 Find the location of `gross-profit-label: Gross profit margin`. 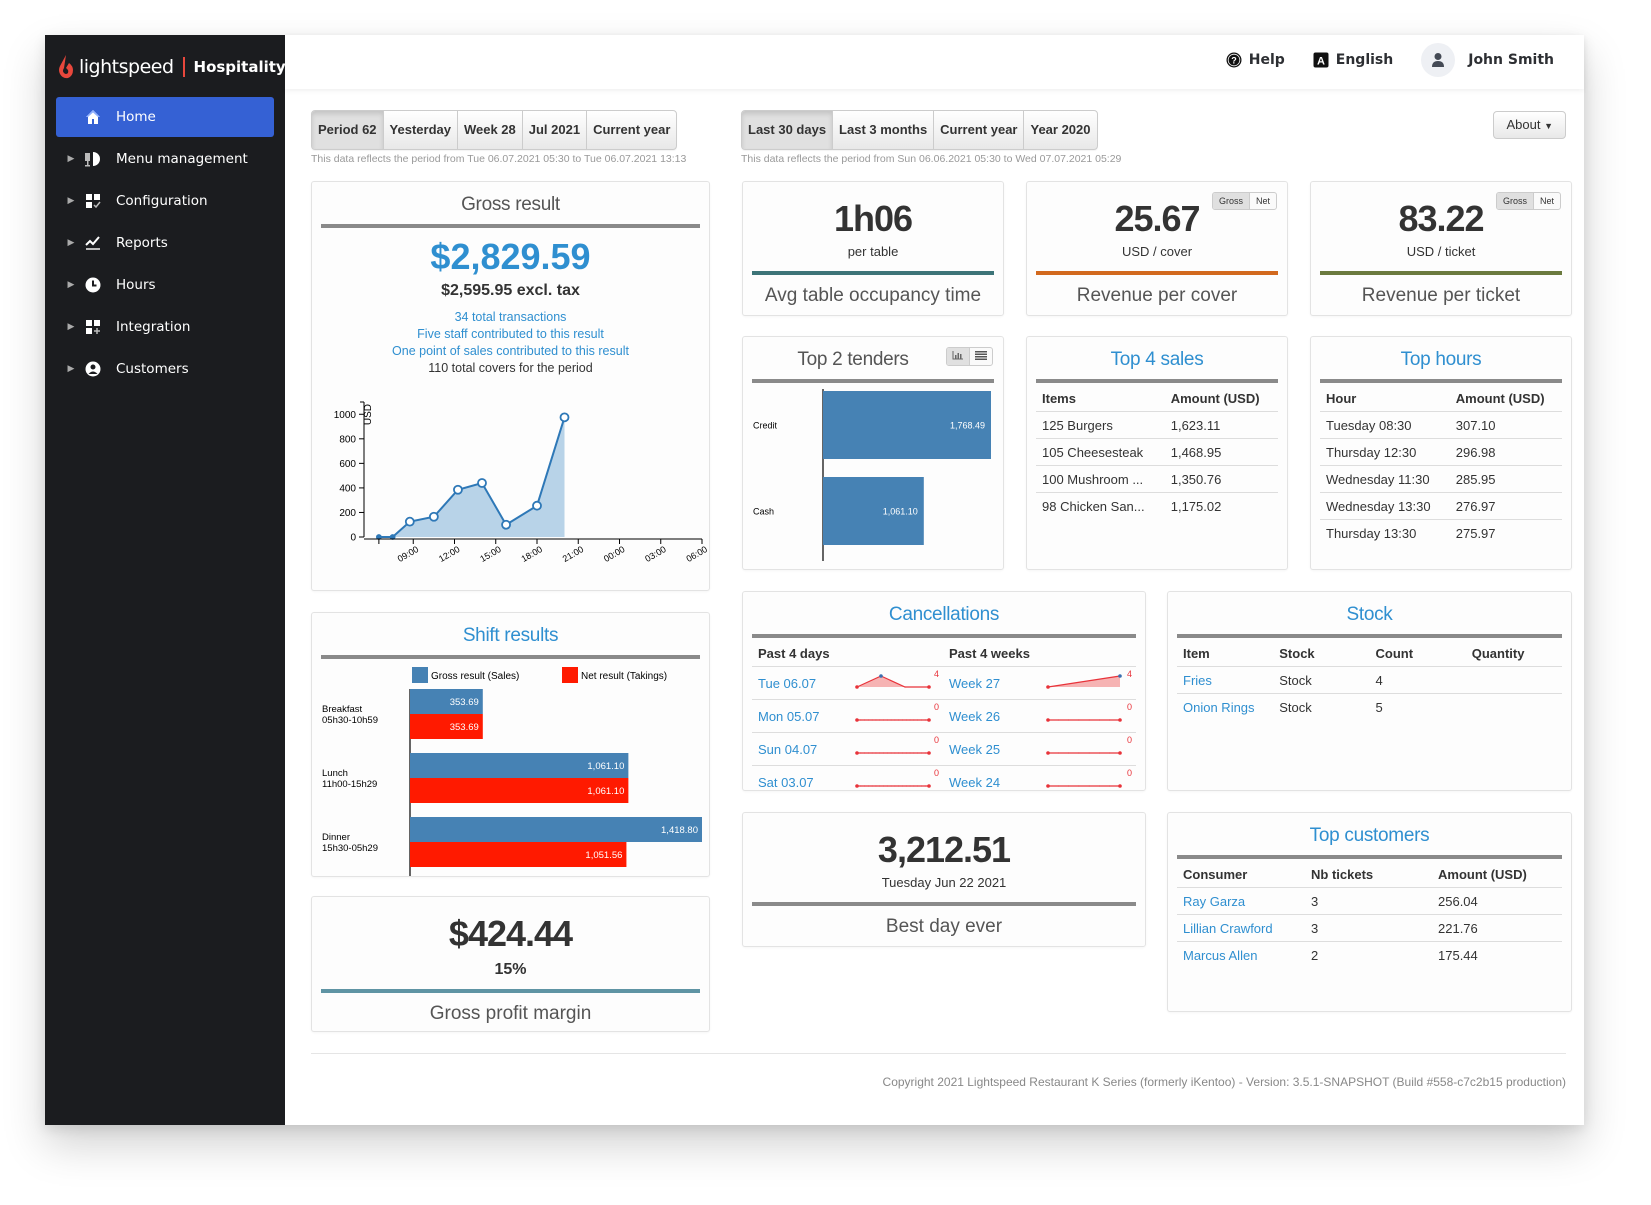

gross-profit-label: Gross profit margin is located at coordinates (510, 1013).